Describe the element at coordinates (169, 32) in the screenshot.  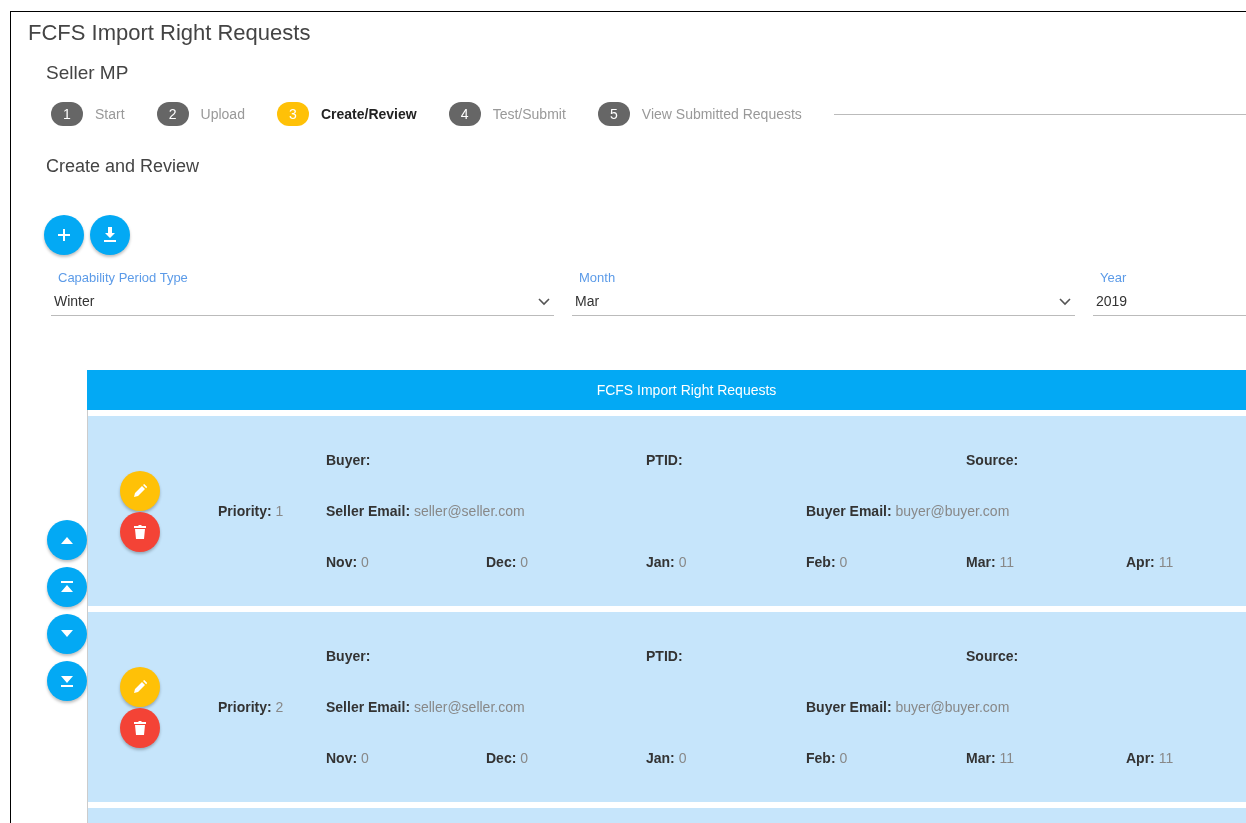
I see `page-title: FCFS Import Right Requests` at that location.